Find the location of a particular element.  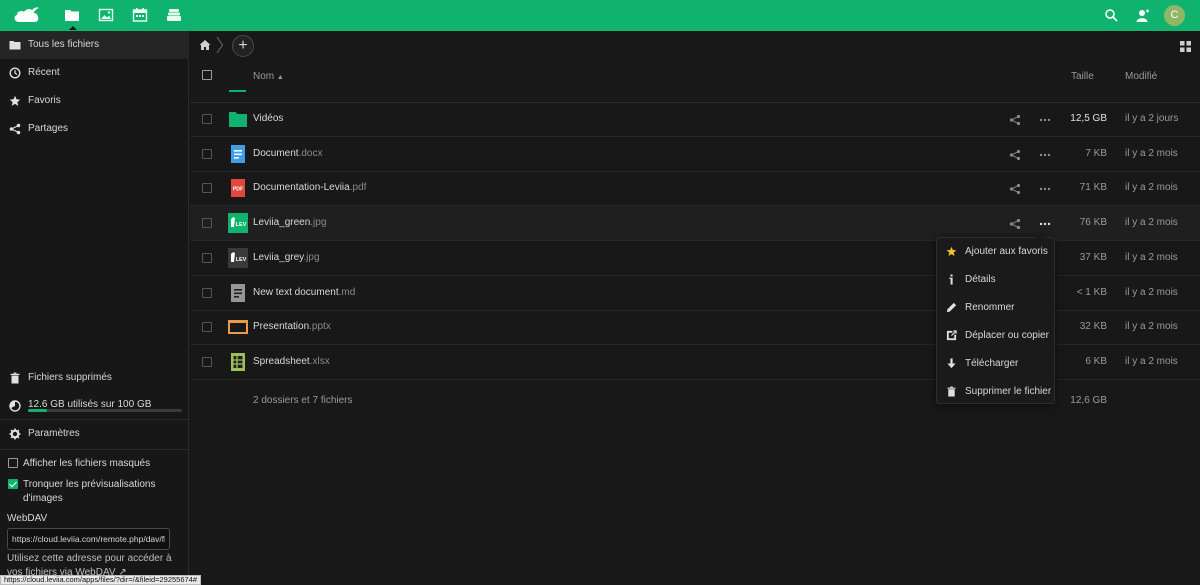

file-name: Leviia_grey.jpg is located at coordinates (286, 257).